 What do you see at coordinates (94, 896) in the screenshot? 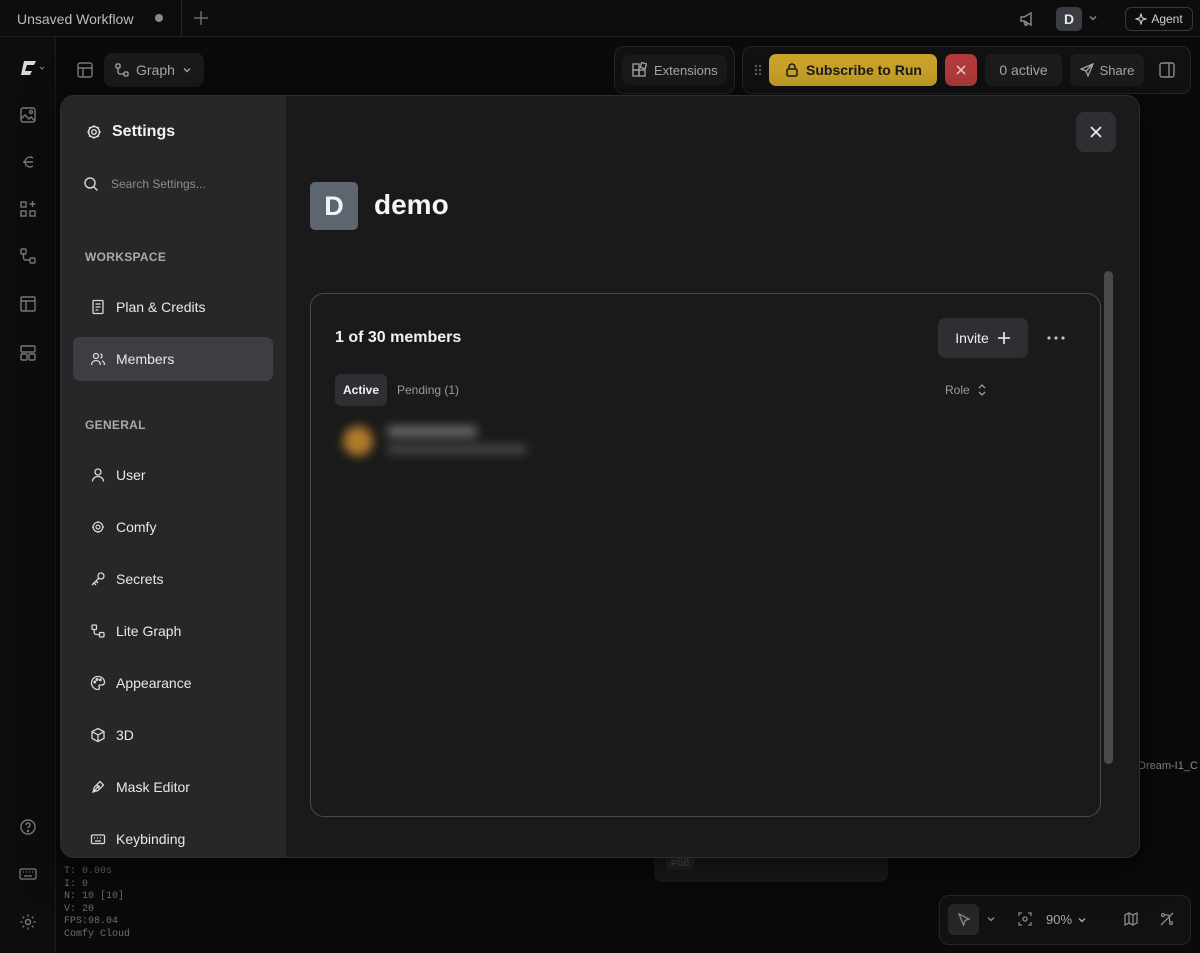
I see `stat-line: N: 10 [10]` at bounding box center [94, 896].